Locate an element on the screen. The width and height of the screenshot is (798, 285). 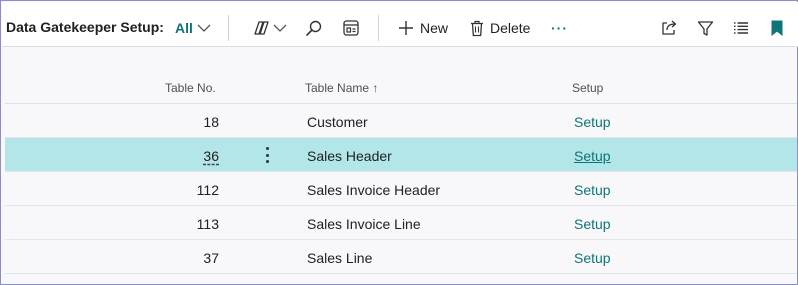
table-no-cell: 112 is located at coordinates (189, 190).